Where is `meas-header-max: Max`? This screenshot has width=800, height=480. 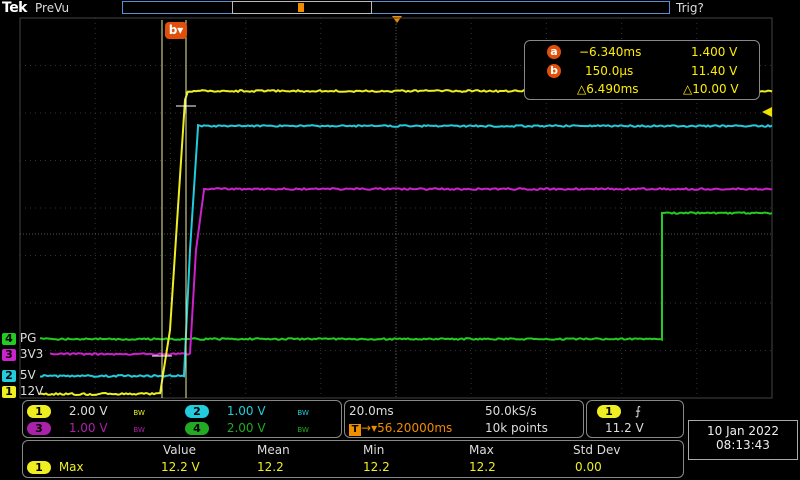 meas-header-max: Max is located at coordinates (481, 450).